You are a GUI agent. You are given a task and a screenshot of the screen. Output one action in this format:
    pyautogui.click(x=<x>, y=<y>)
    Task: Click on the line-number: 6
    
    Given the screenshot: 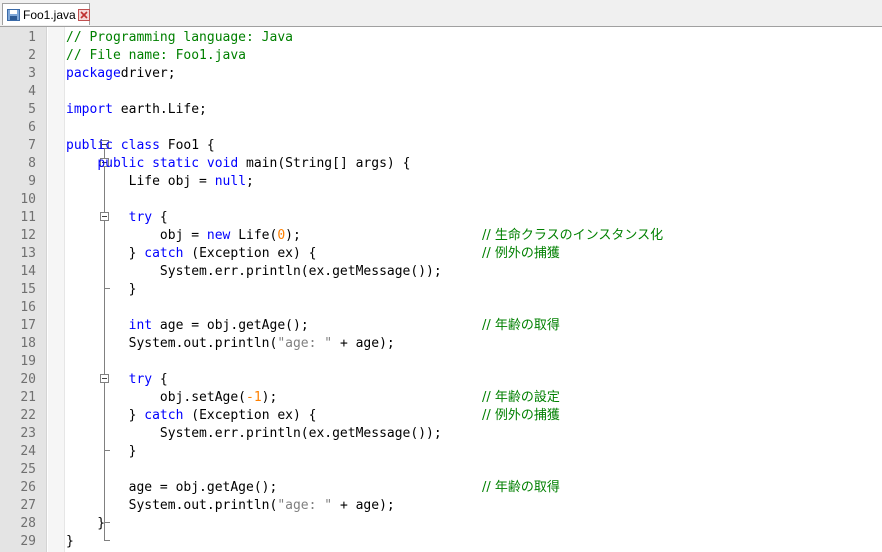 What is the action you would take?
    pyautogui.click(x=32, y=127)
    